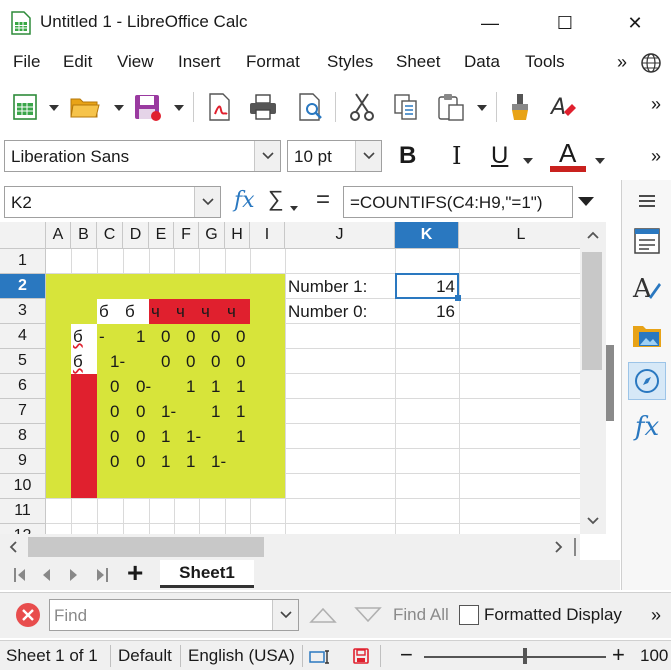  I want to click on cell-f9: 1, so click(190, 461).